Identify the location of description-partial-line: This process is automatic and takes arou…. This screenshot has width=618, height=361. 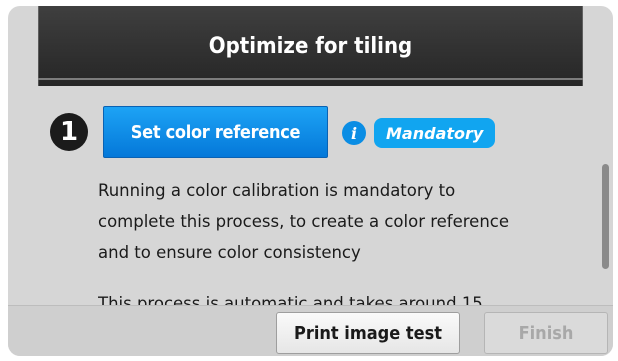
(290, 299).